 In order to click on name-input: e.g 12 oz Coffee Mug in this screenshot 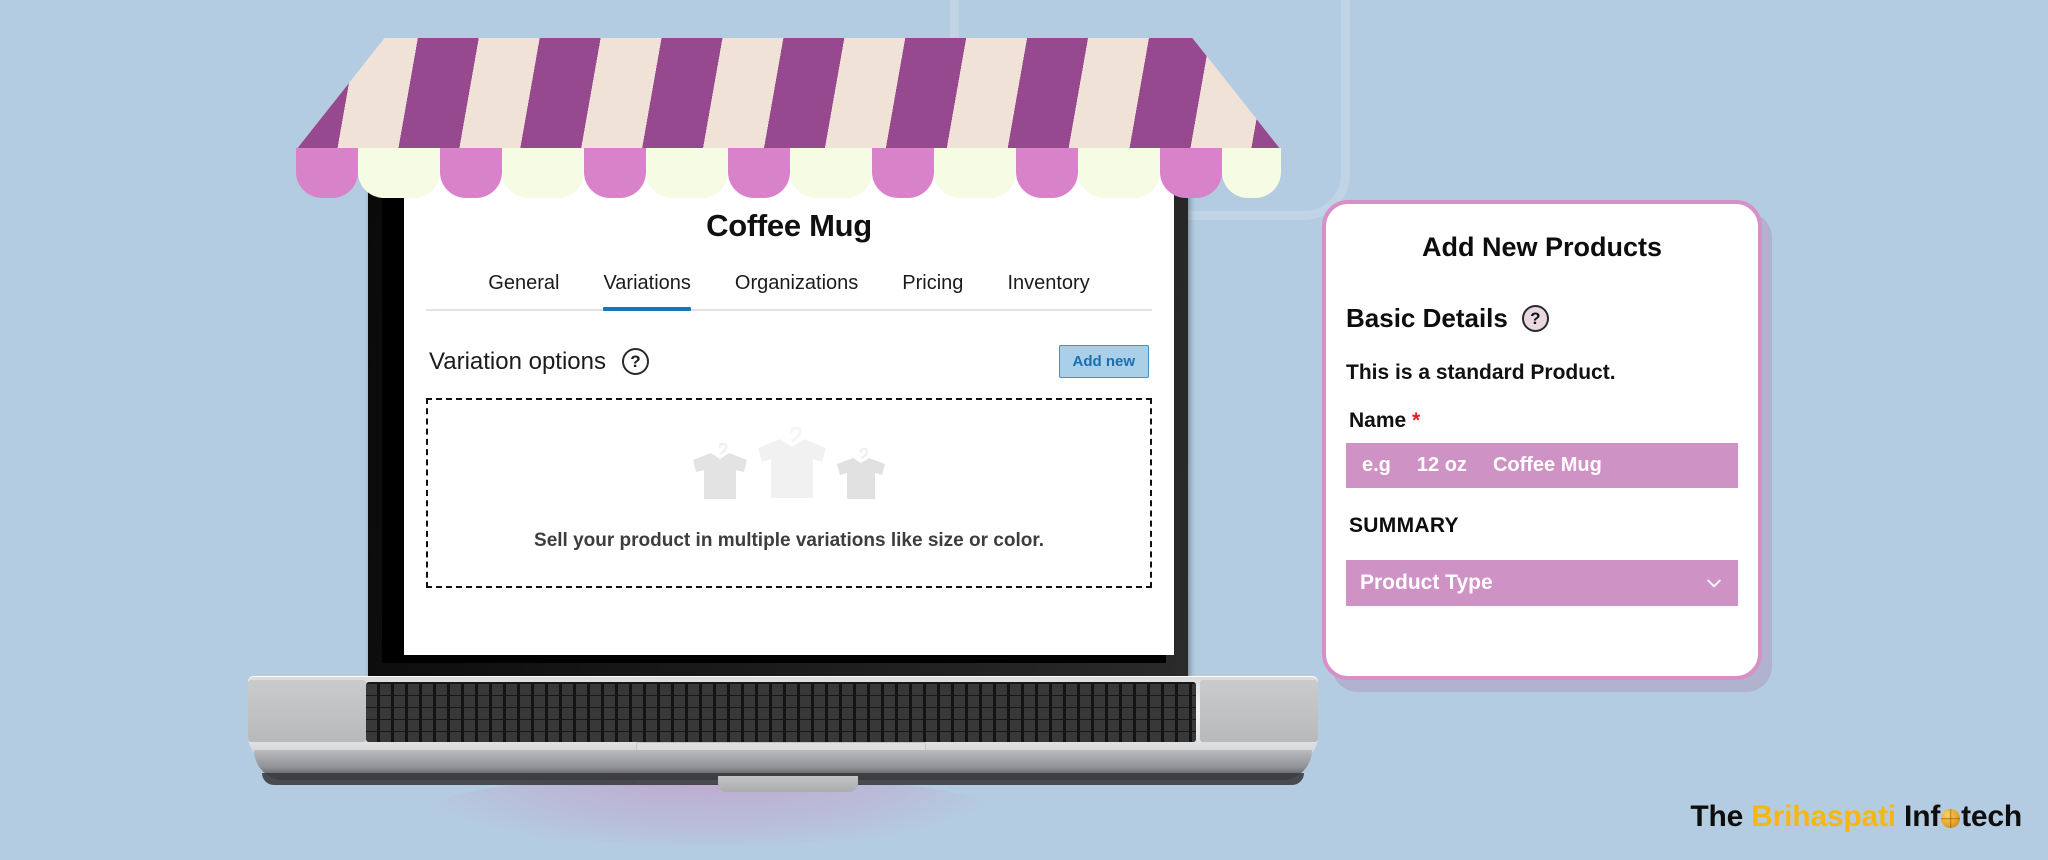, I will do `click(1542, 465)`.